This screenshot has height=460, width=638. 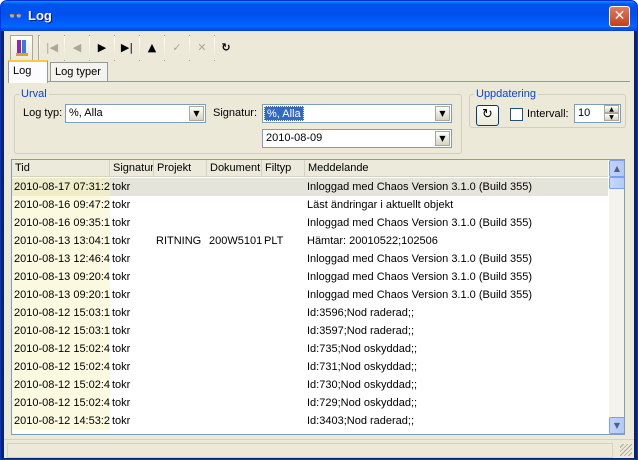 What do you see at coordinates (102, 48) in the screenshot?
I see `next-record-icon: ▶` at bounding box center [102, 48].